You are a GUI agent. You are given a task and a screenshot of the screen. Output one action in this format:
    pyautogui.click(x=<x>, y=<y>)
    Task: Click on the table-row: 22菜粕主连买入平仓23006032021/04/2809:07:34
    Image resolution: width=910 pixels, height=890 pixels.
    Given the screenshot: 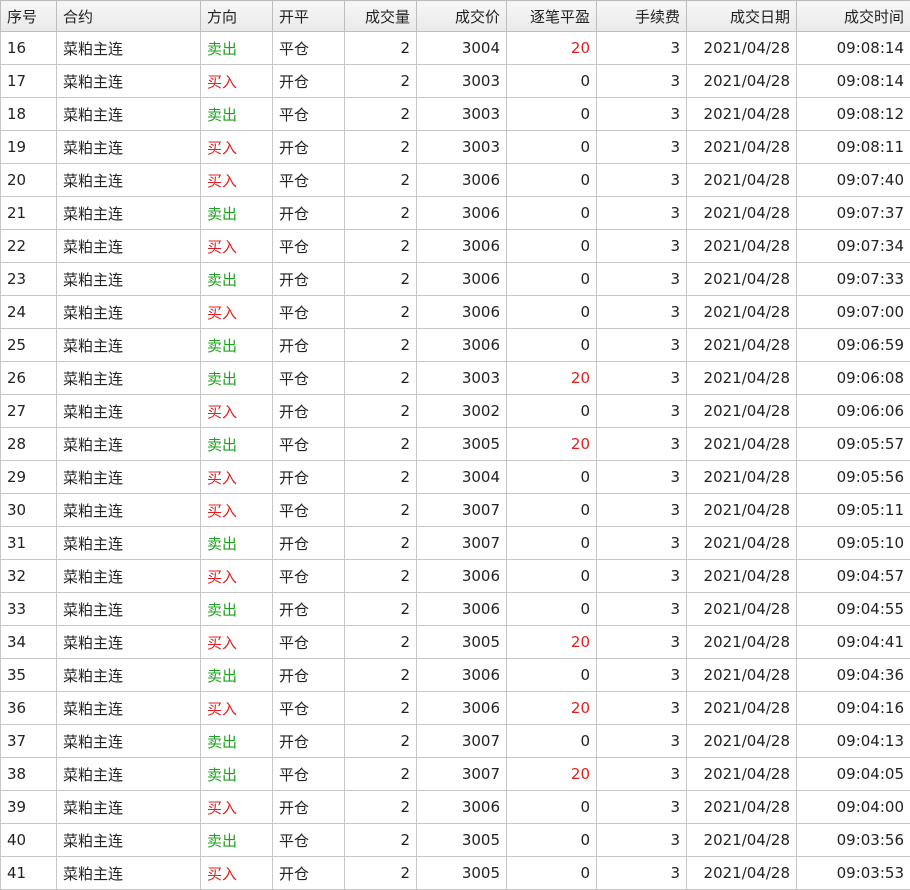 What is the action you would take?
    pyautogui.click(x=455, y=246)
    